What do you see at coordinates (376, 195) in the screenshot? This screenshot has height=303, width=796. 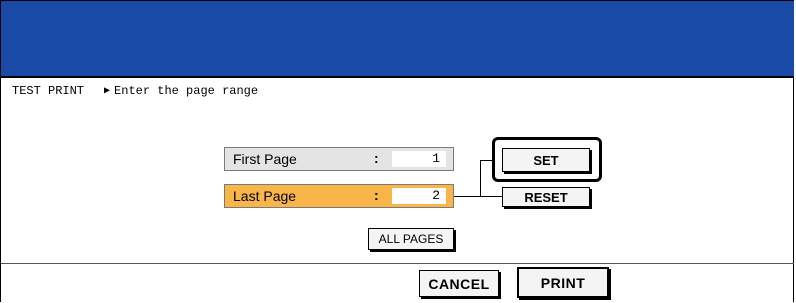 I see `last-page-colon: :` at bounding box center [376, 195].